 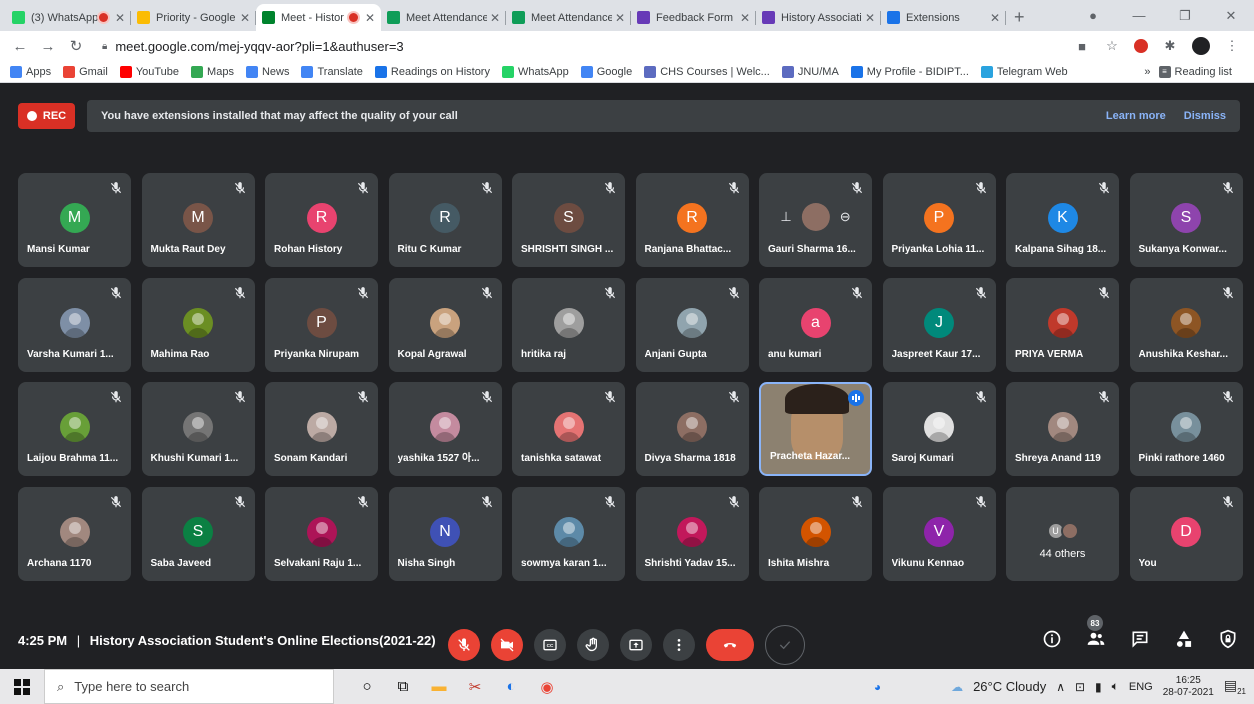 What do you see at coordinates (321, 429) in the screenshot?
I see `participant-tile: Sonam Kandari` at bounding box center [321, 429].